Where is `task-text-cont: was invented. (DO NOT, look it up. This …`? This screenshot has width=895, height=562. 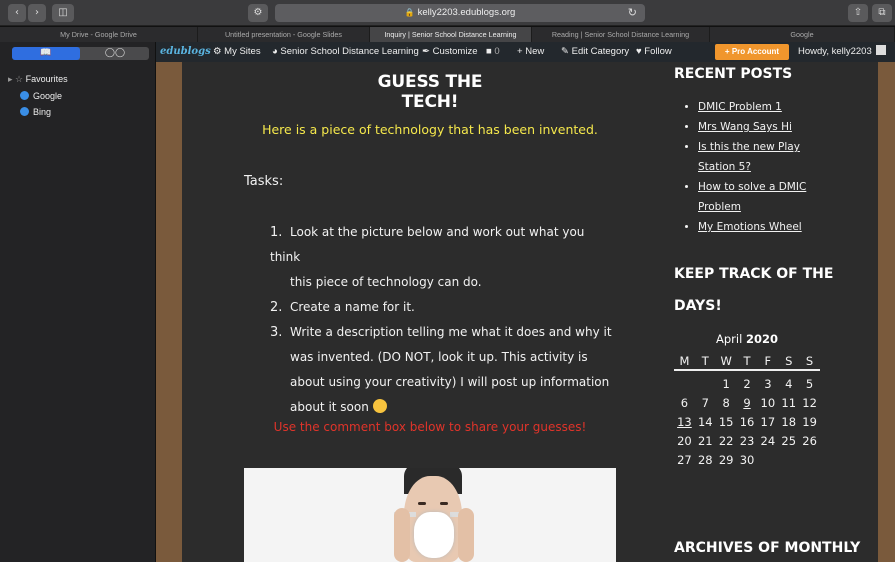 task-text-cont: was invented. (DO NOT, look it up. This … is located at coordinates (439, 357).